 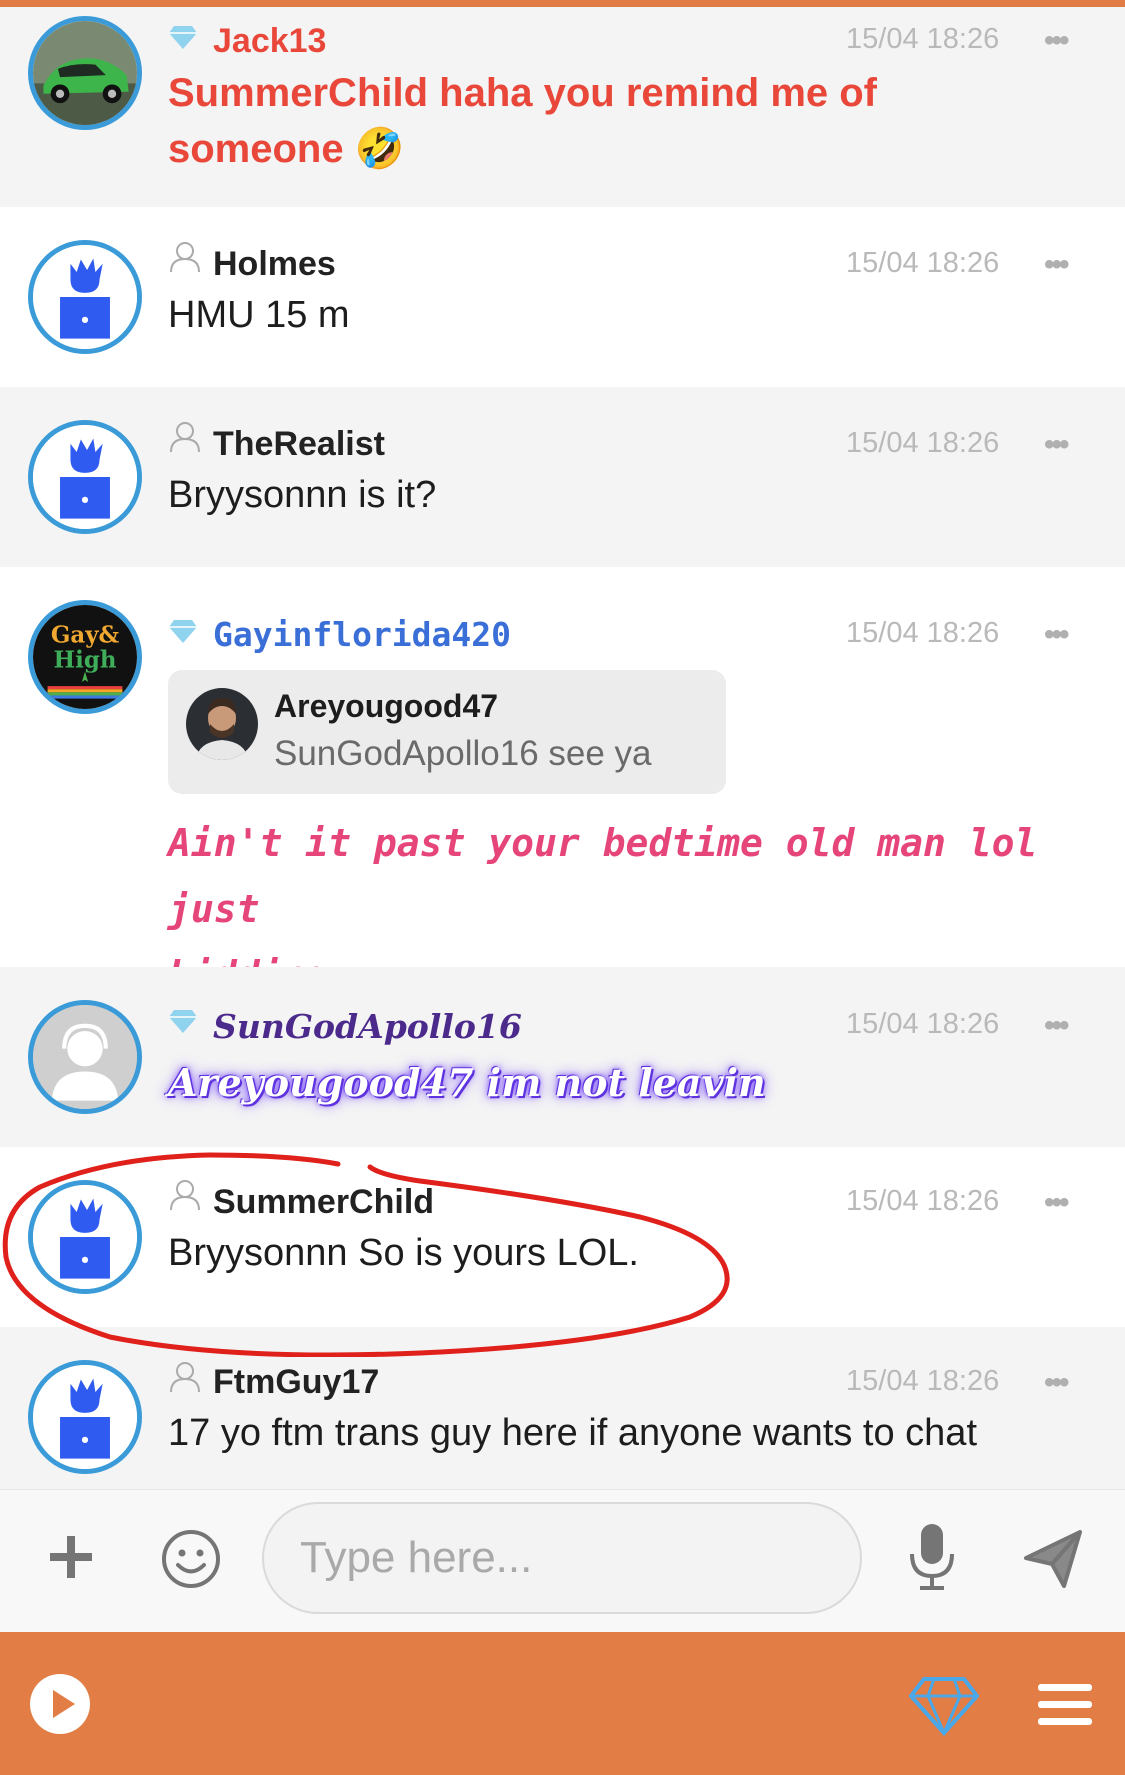 I want to click on message-text: Bryysonnn is it?, so click(x=302, y=495).